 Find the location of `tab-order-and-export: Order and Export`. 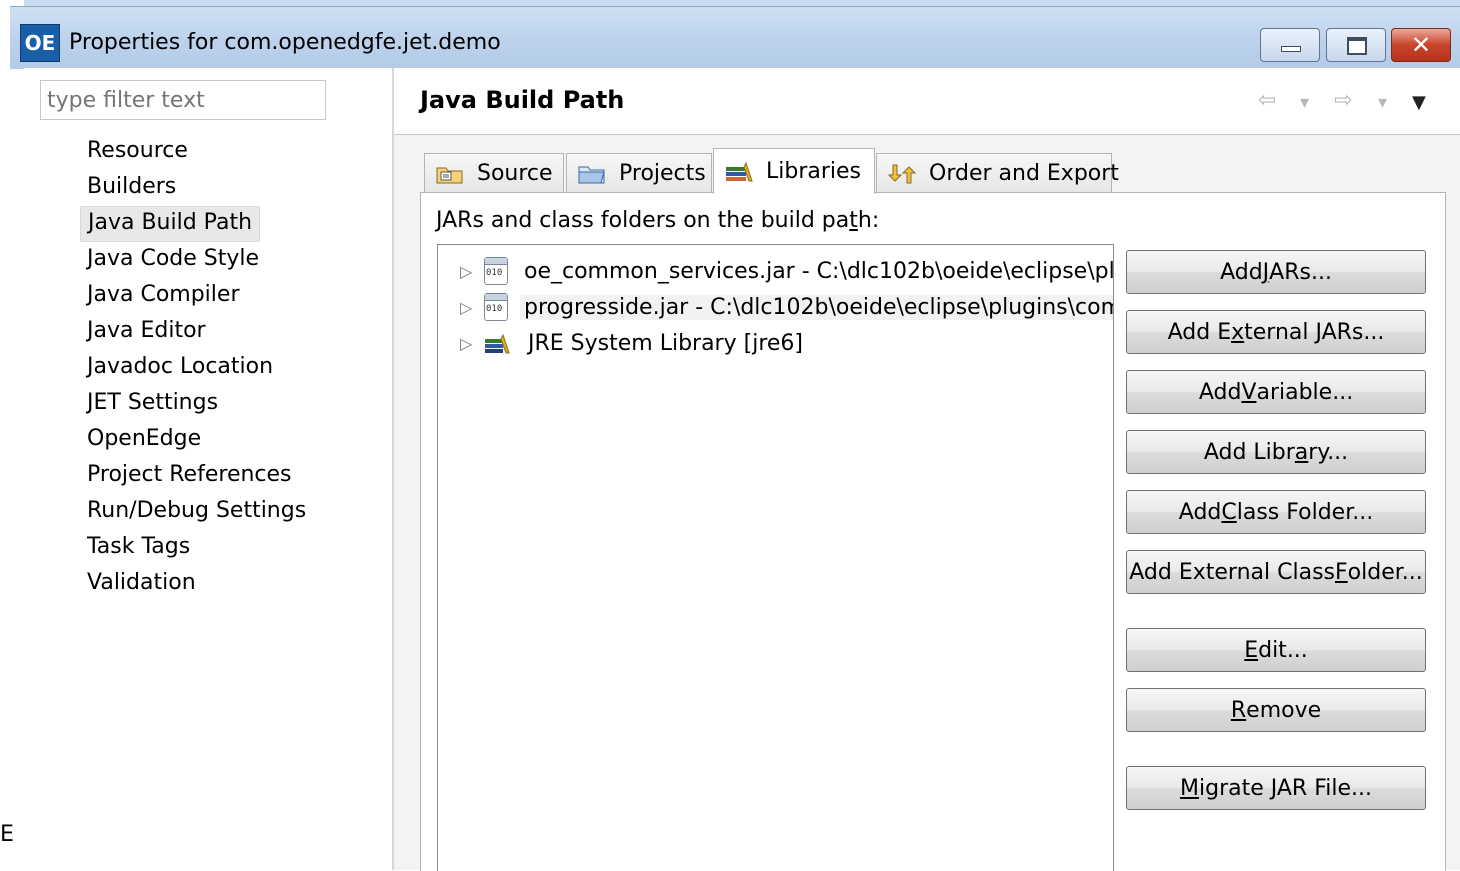

tab-order-and-export: Order and Export is located at coordinates (997, 173).